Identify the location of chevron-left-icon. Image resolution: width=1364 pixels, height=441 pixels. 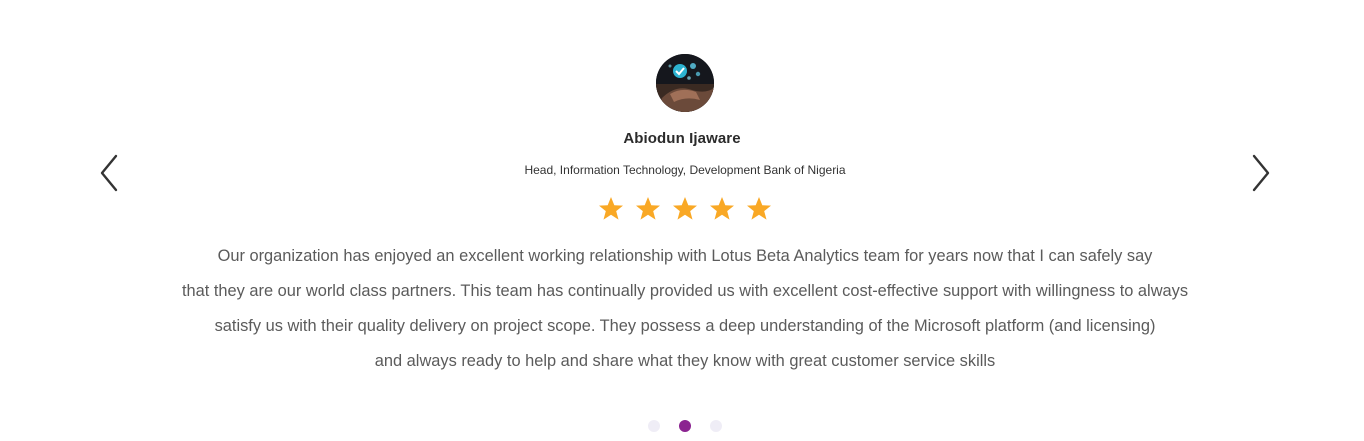
(109, 173).